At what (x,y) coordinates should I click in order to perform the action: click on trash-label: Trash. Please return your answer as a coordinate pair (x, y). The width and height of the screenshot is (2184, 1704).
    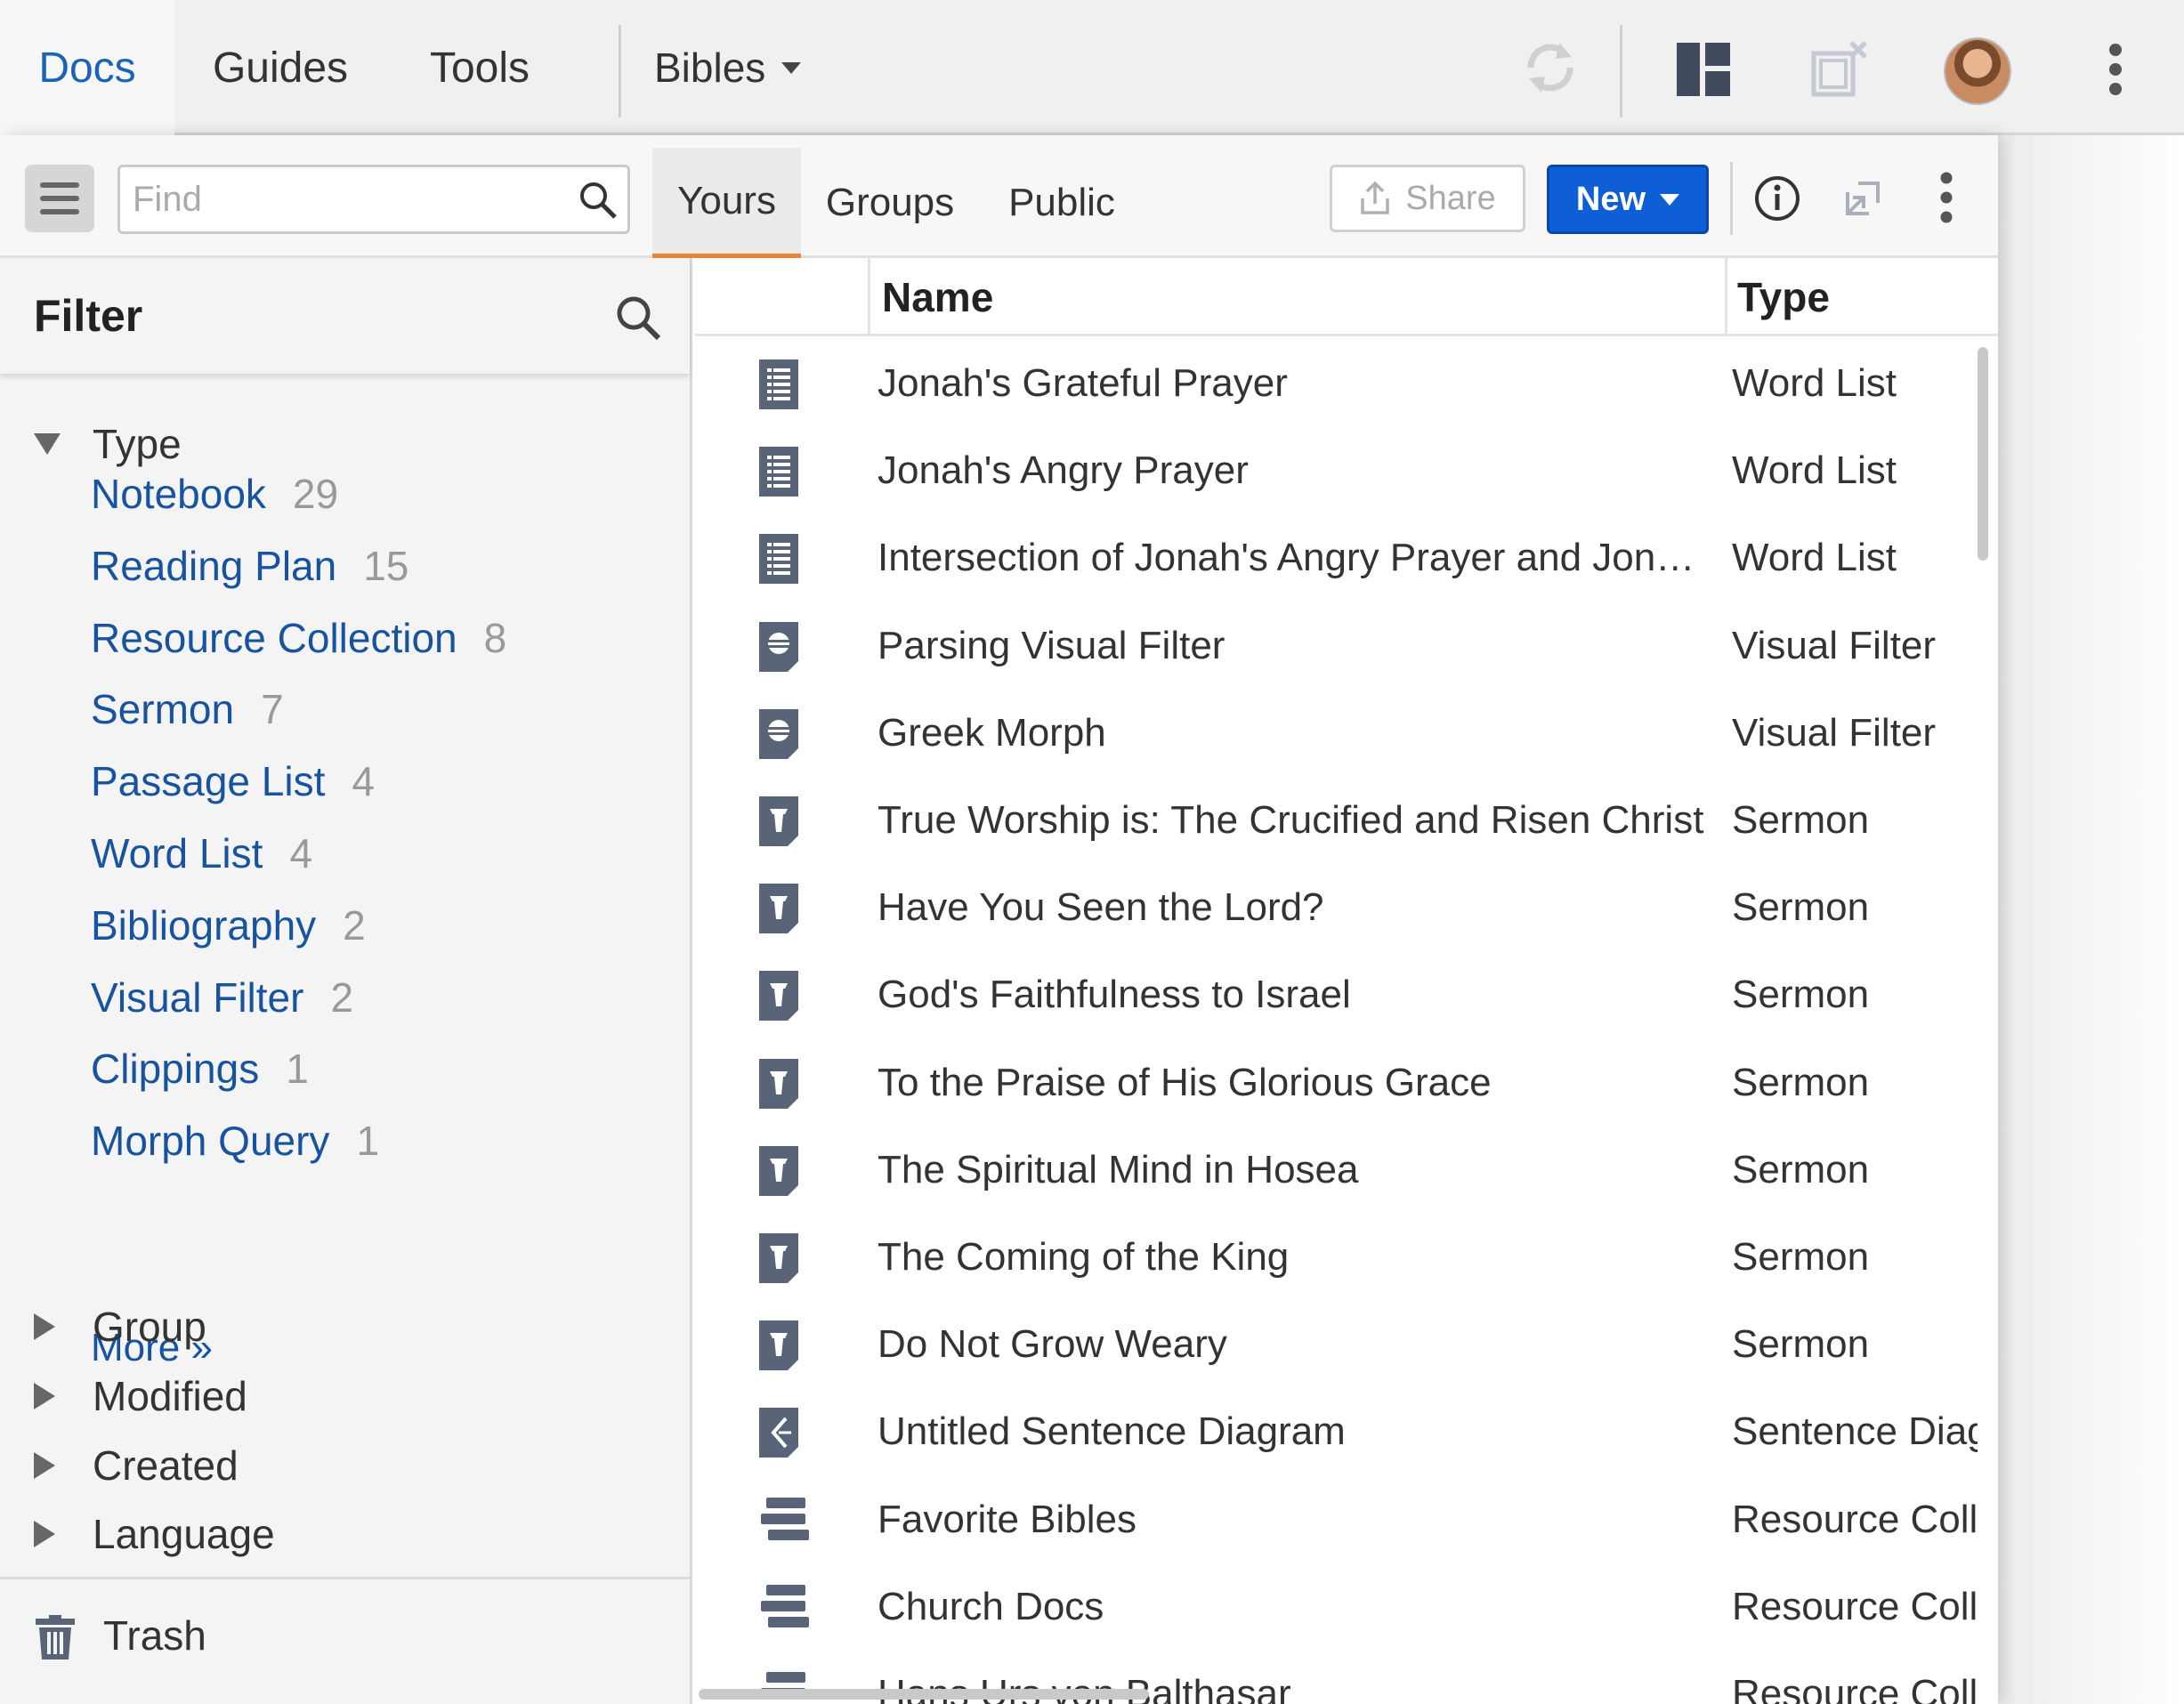
    Looking at the image, I should click on (154, 1635).